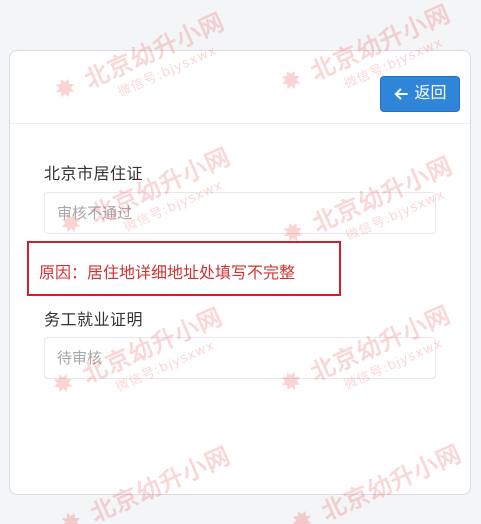 The image size is (481, 524). Describe the element at coordinates (94, 319) in the screenshot. I see `employment-certificate-label: 务工就业证明` at that location.